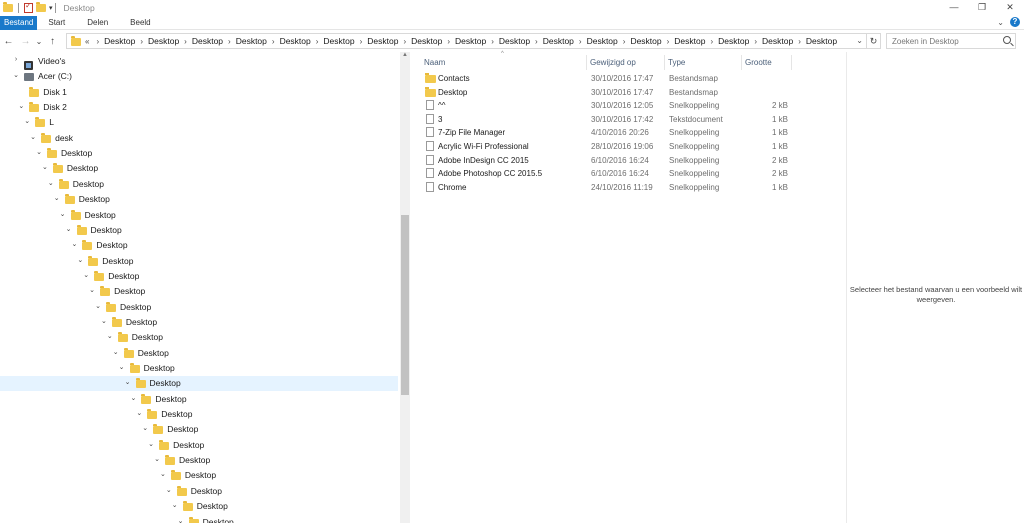 The height and width of the screenshot is (523, 1024). Describe the element at coordinates (982, 7) in the screenshot. I see `maximize-button: ❐` at that location.